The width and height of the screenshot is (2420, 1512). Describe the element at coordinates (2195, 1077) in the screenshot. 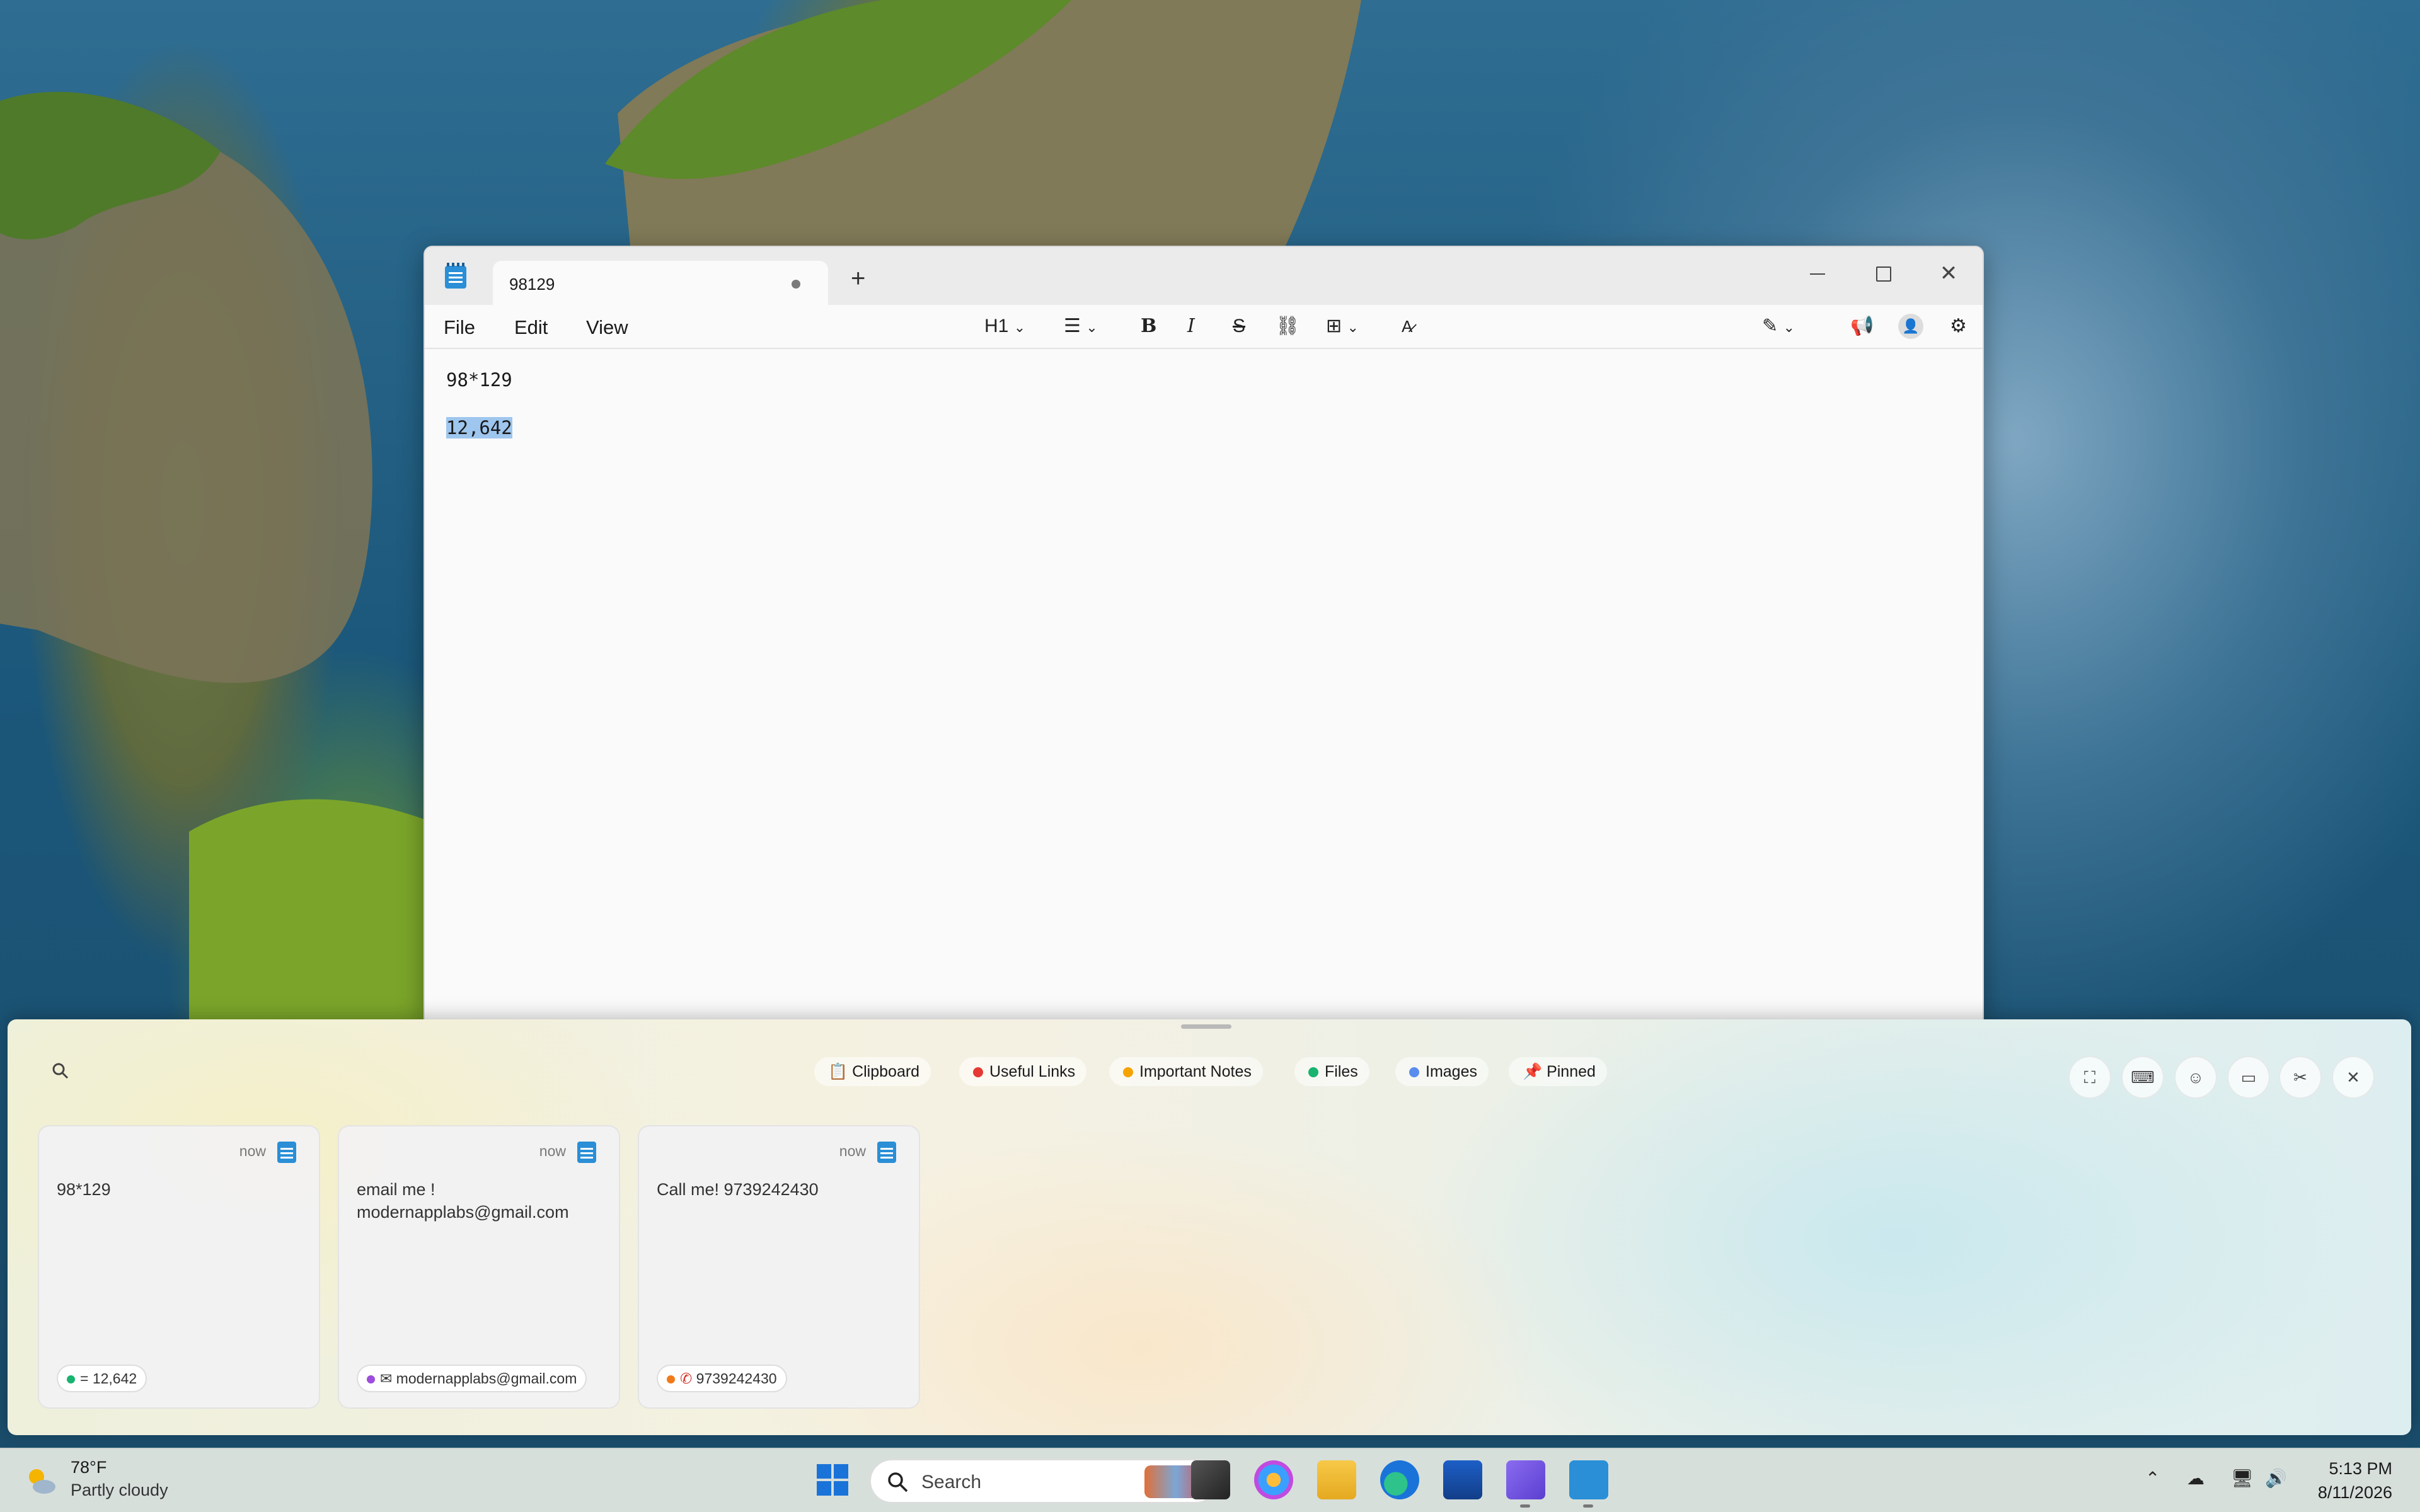

I see `emoji-icon: ☺` at that location.